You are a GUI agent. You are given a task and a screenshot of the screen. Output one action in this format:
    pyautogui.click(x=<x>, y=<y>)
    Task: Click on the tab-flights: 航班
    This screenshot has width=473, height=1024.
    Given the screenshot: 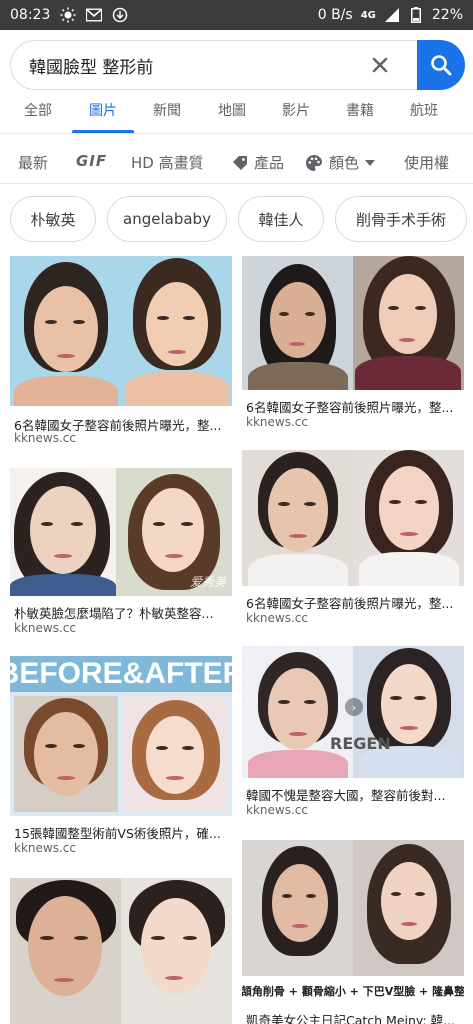 What is the action you would take?
    pyautogui.click(x=424, y=110)
    